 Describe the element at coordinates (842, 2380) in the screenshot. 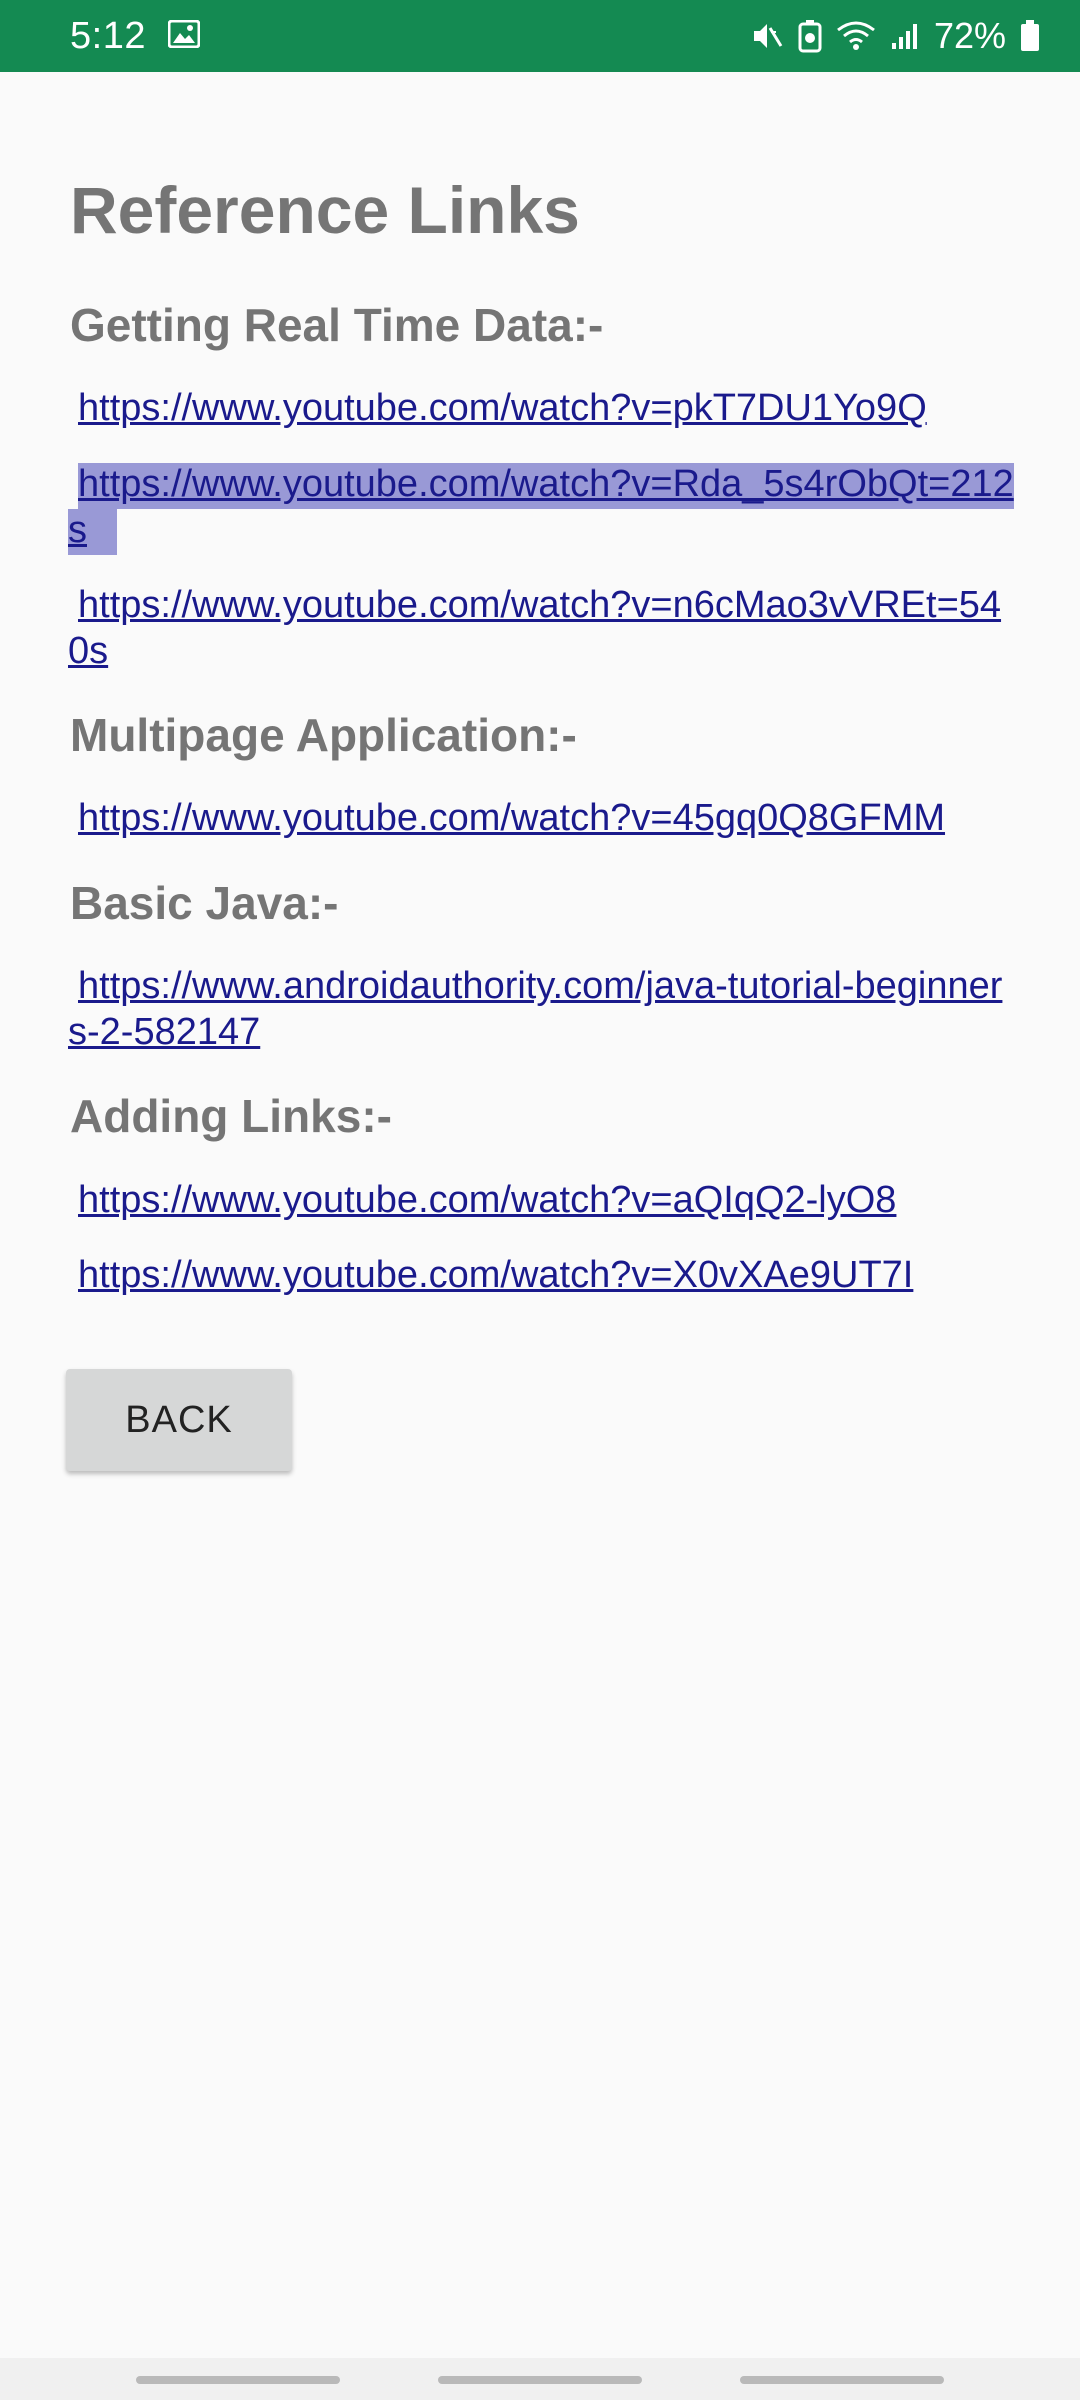

I see `nav-back-handle` at that location.